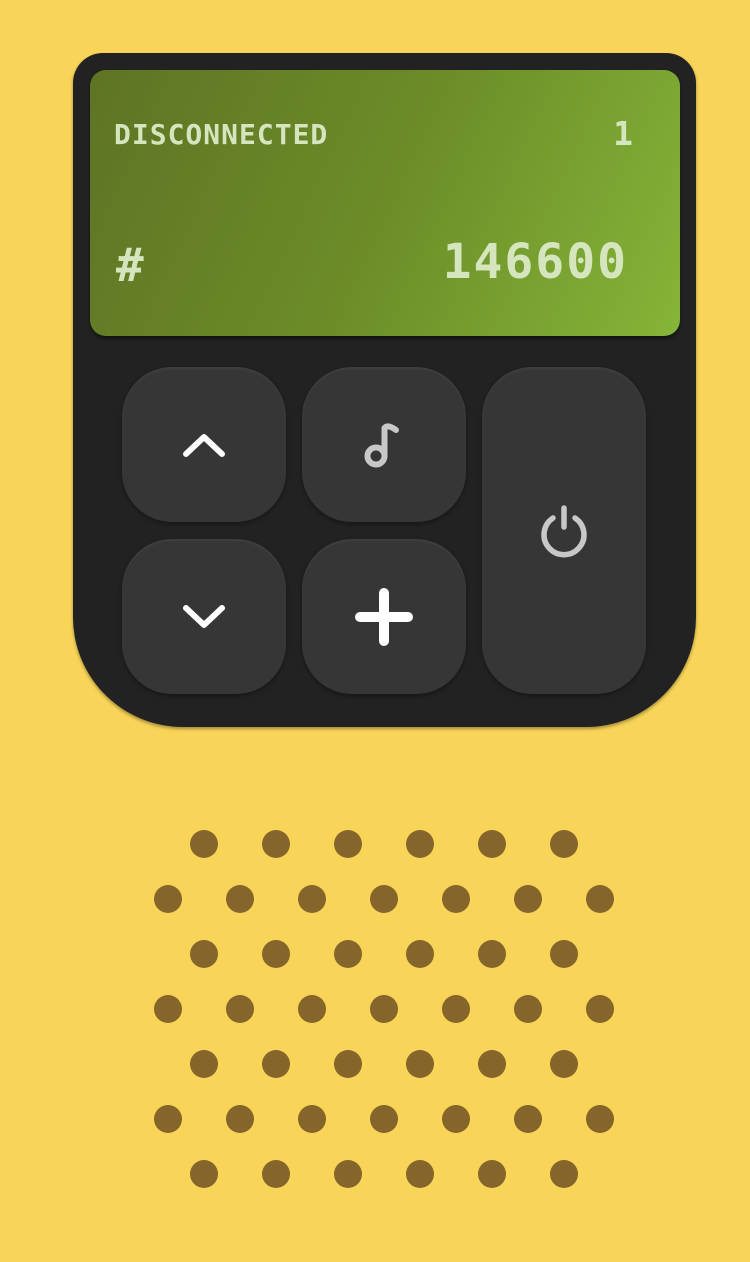 This screenshot has height=1262, width=750. I want to click on power-button, so click(564, 530).